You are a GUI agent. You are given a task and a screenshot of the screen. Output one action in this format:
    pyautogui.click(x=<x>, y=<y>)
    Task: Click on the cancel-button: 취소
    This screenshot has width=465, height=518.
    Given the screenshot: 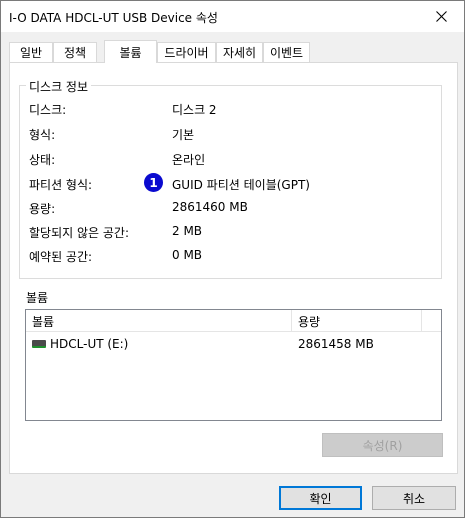 What is the action you would take?
    pyautogui.click(x=414, y=498)
    